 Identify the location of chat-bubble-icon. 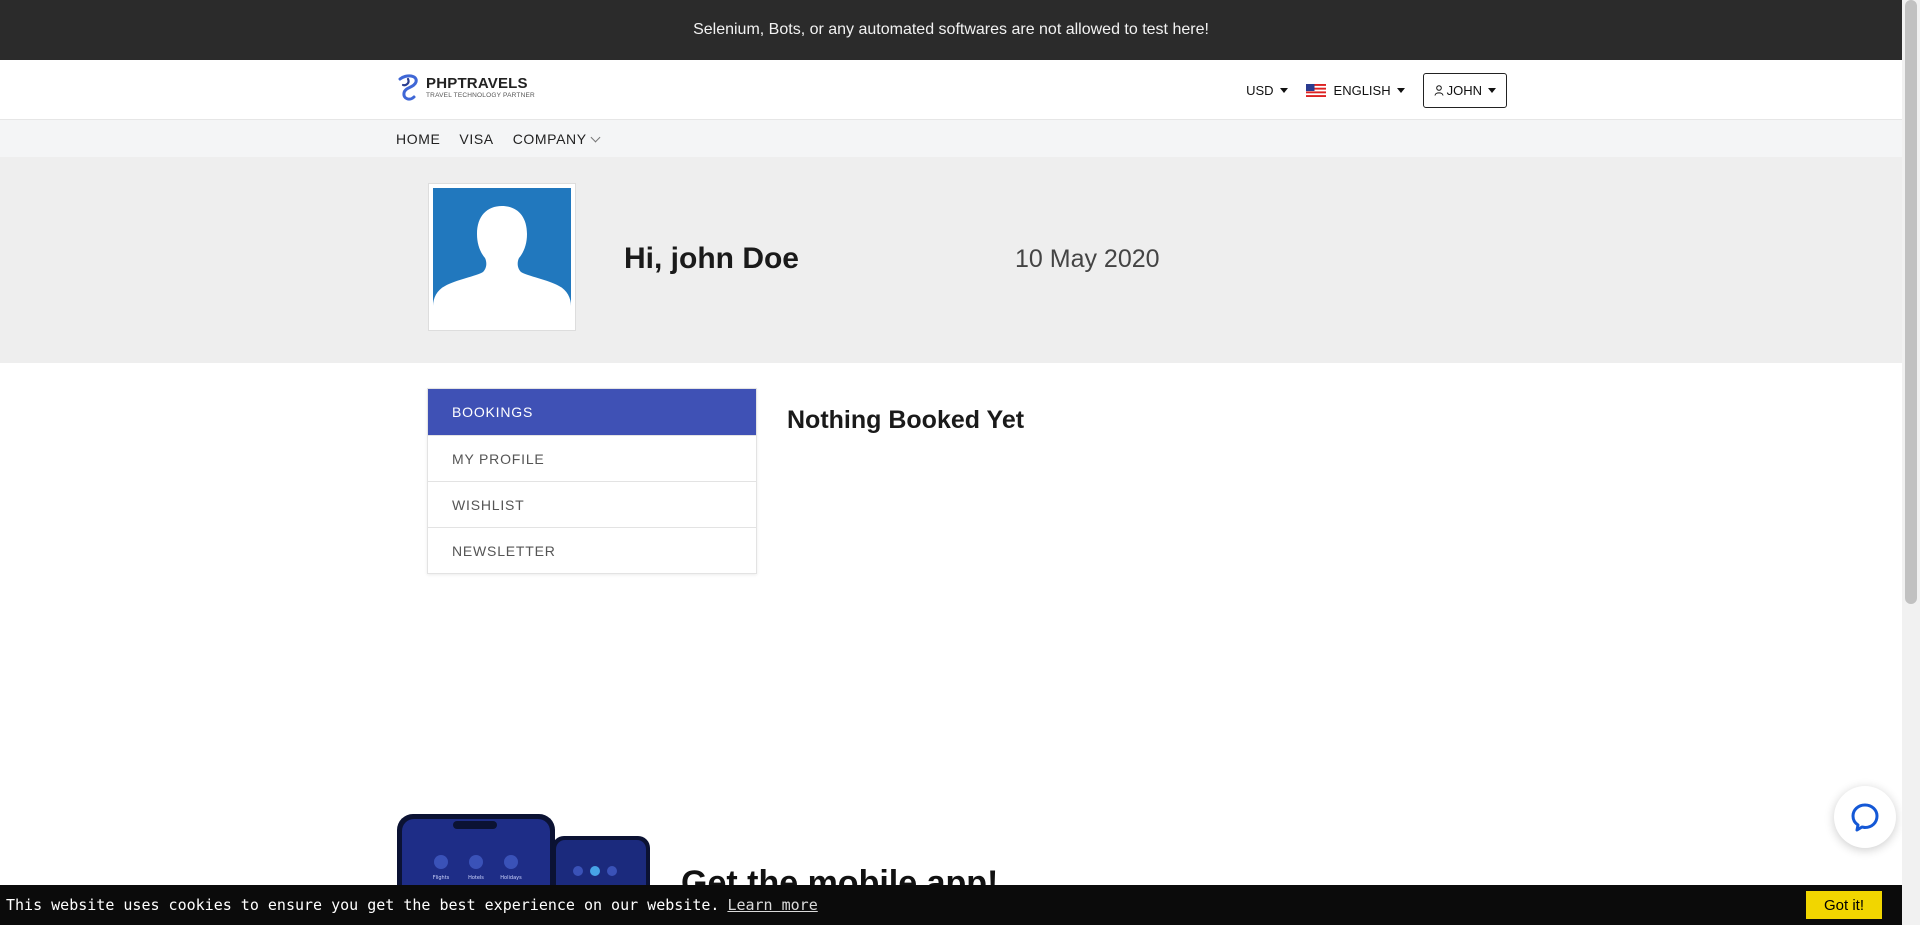
(1865, 817).